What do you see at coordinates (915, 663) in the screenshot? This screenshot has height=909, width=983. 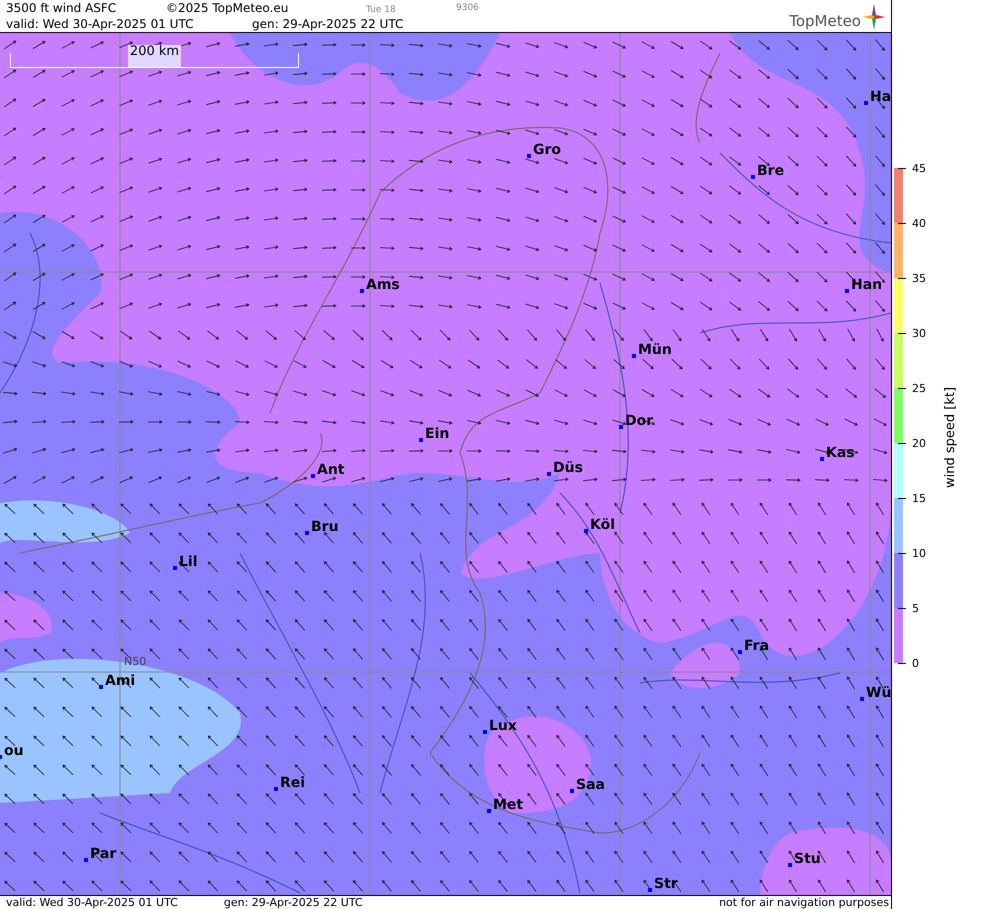 I see `tick-label: 0` at bounding box center [915, 663].